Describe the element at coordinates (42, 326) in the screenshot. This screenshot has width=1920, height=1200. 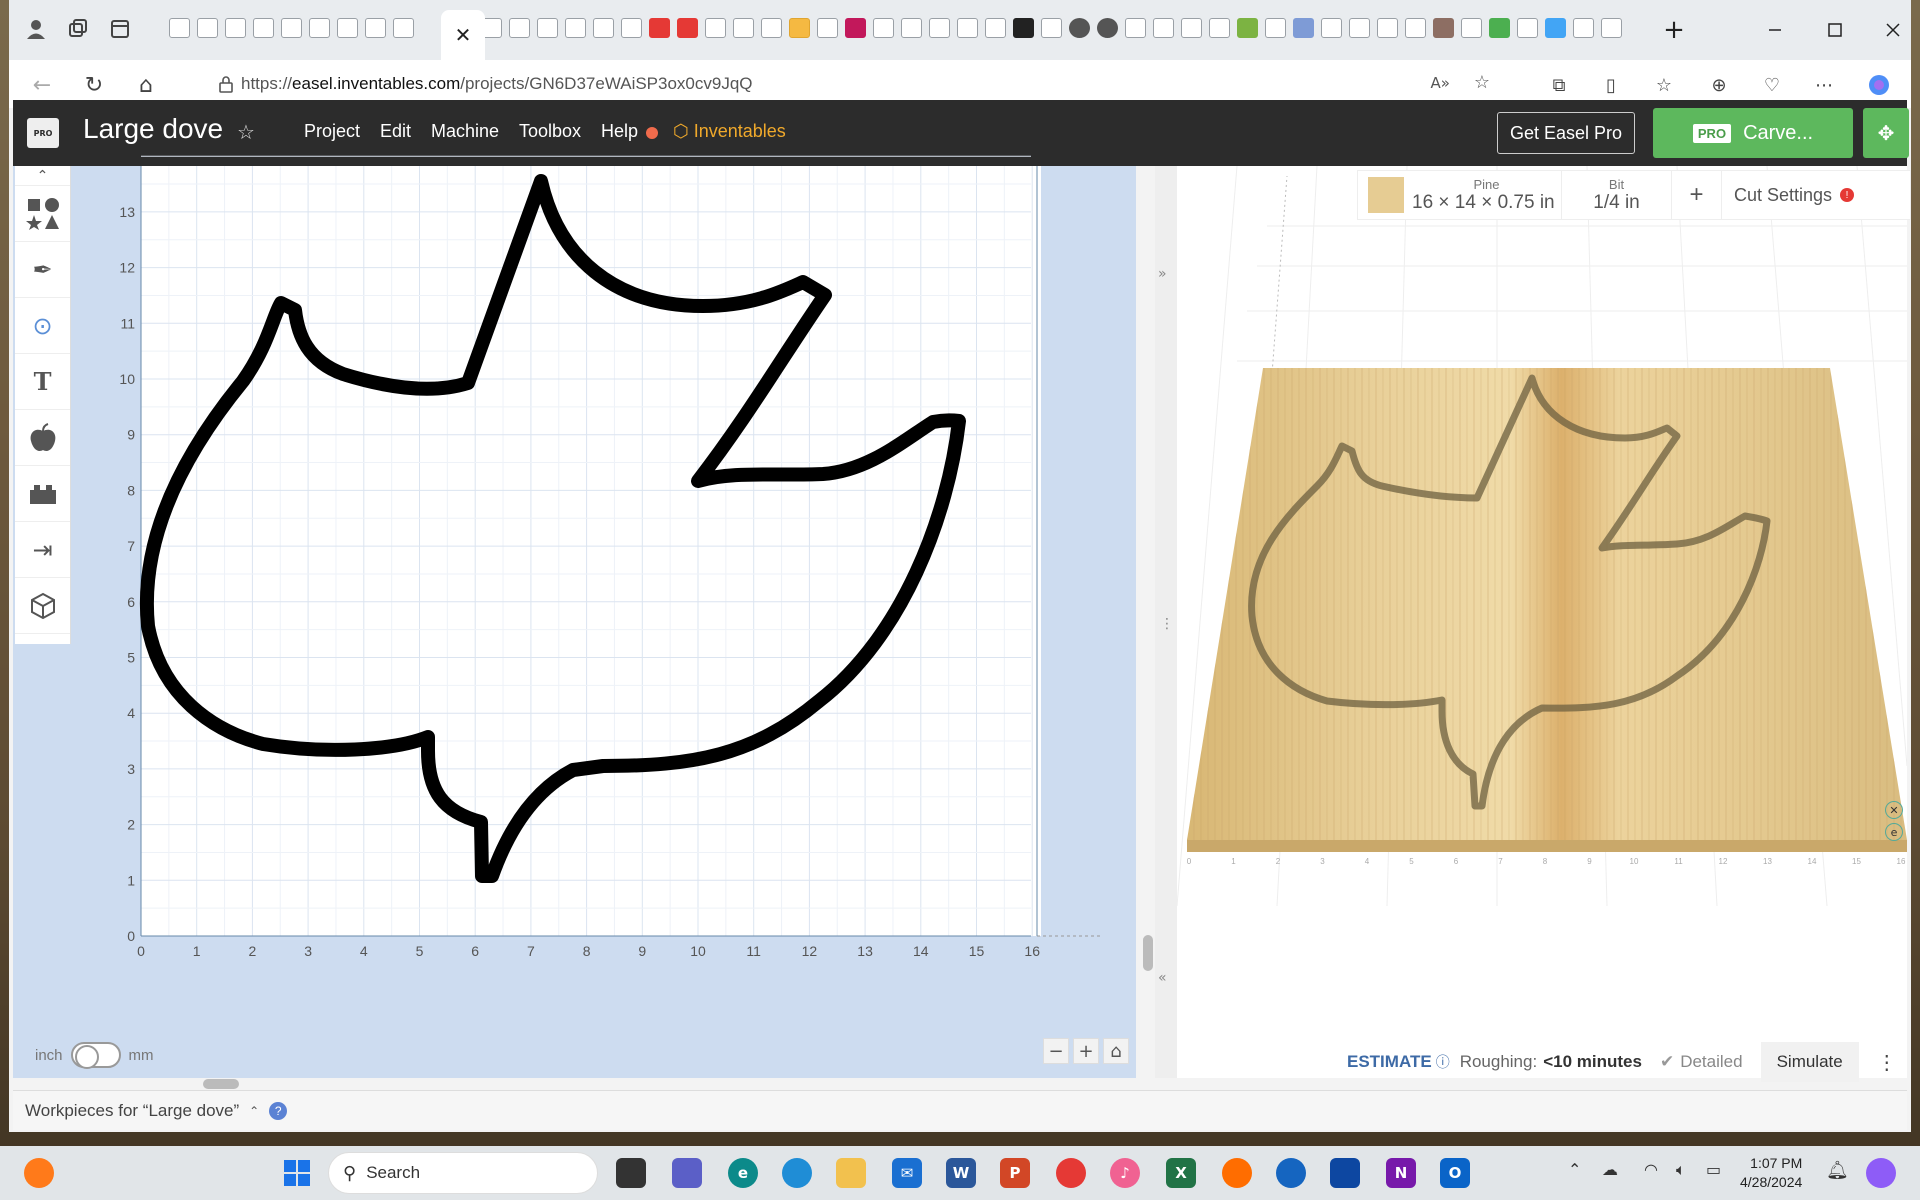
I see `point-icon: ⊙` at that location.